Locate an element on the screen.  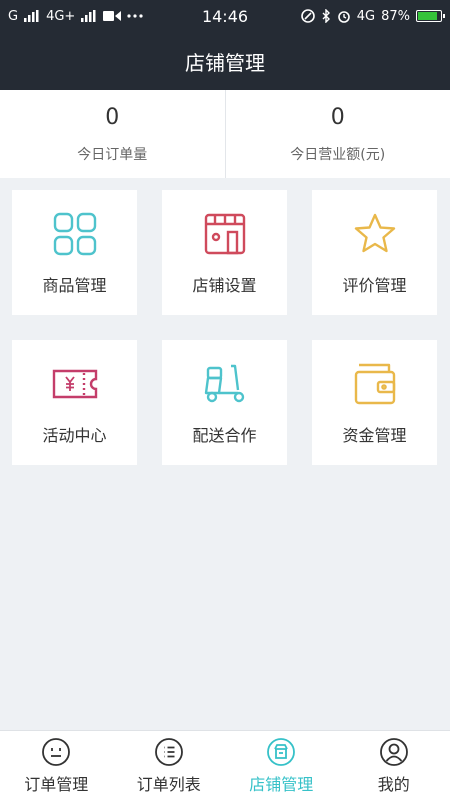
tab-order-list: 订单列表 is located at coordinates (169, 765).